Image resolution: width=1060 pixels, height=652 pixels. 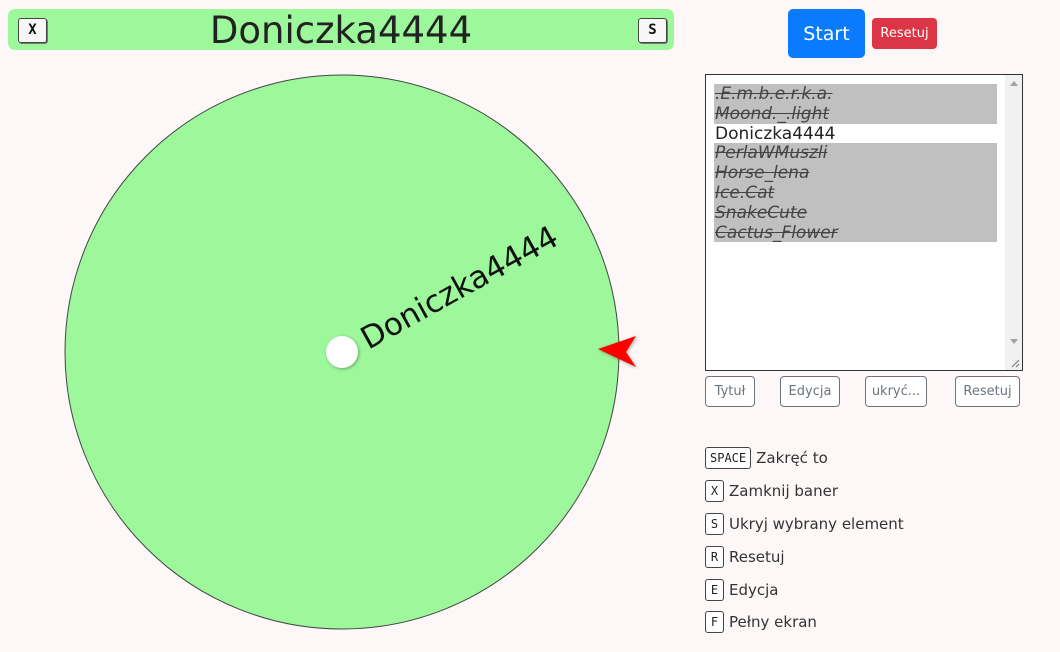 What do you see at coordinates (730, 391) in the screenshot?
I see `title-button: Tytuł` at bounding box center [730, 391].